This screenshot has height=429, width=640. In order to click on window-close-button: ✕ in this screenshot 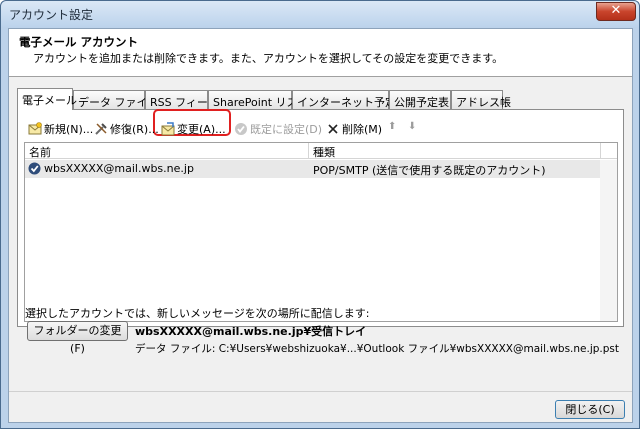, I will do `click(616, 11)`.